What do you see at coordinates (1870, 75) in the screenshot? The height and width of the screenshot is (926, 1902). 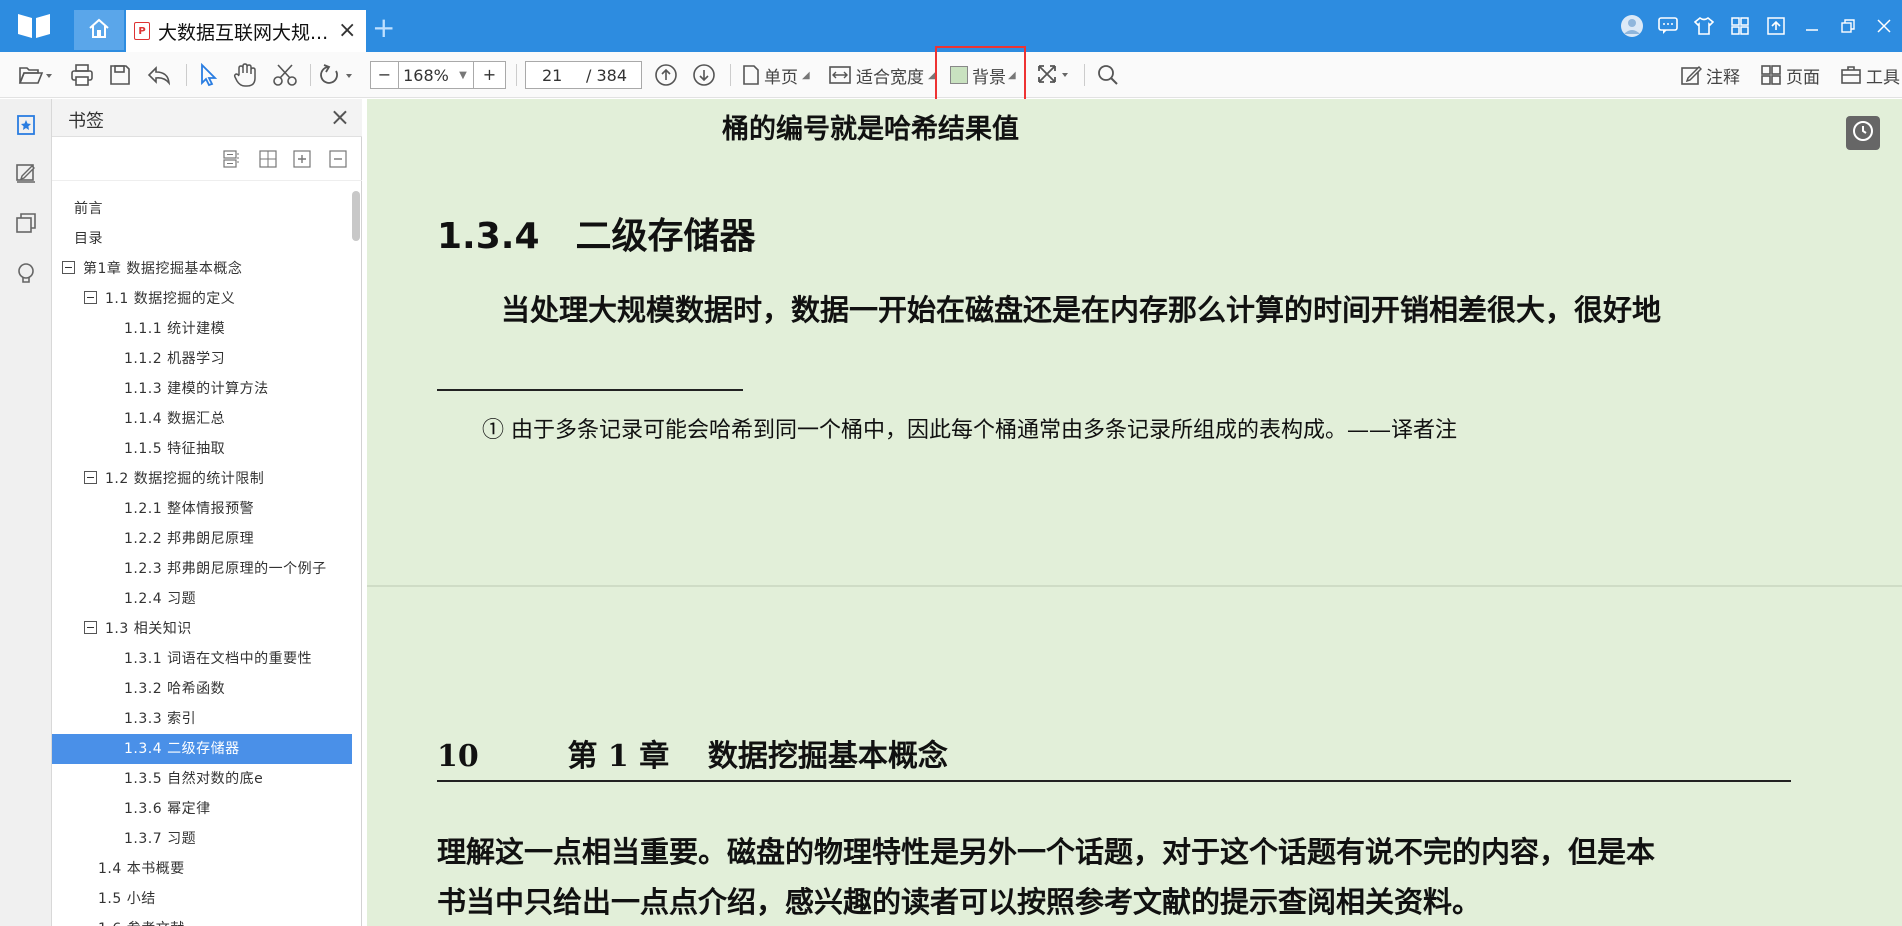 I see `tools-button: 工具` at bounding box center [1870, 75].